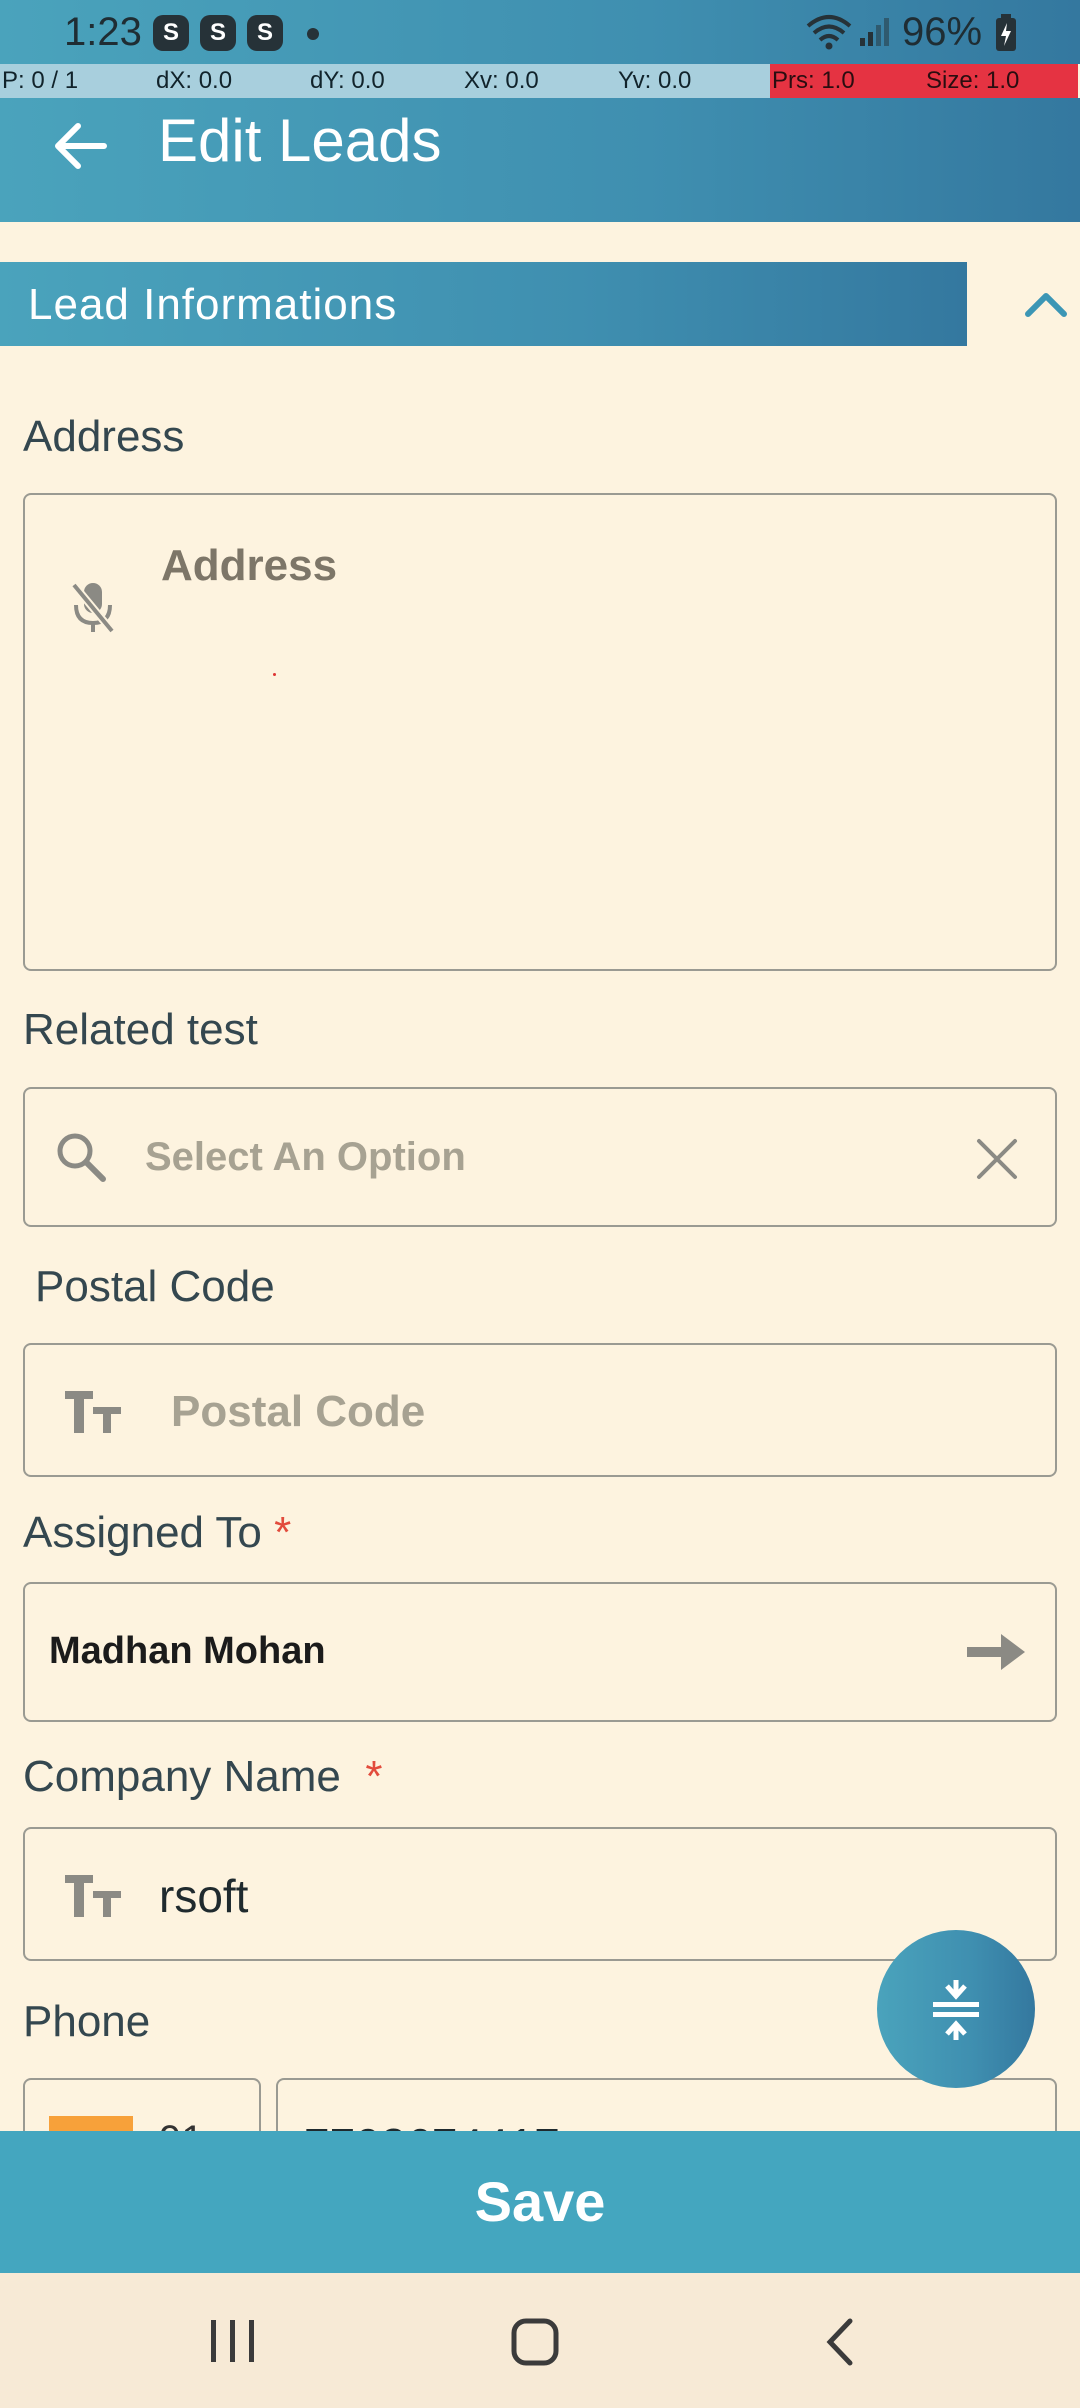  Describe the element at coordinates (540, 1157) in the screenshot. I see `related-test-select: Select An Option` at that location.